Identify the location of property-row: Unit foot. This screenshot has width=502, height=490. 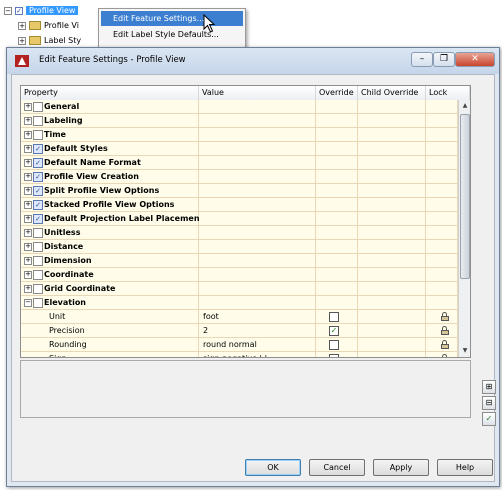
(245, 317).